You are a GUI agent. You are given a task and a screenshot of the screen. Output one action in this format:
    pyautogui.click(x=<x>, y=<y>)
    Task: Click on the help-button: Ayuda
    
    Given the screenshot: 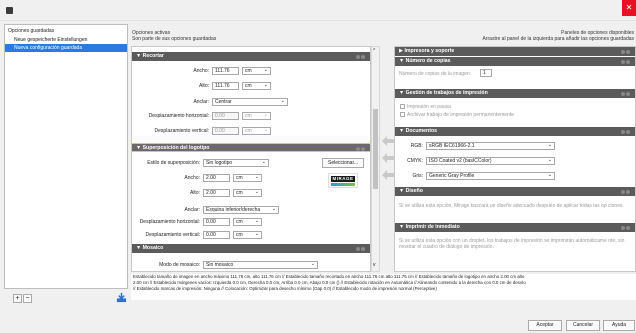 What is the action you would take?
    pyautogui.click(x=619, y=325)
    